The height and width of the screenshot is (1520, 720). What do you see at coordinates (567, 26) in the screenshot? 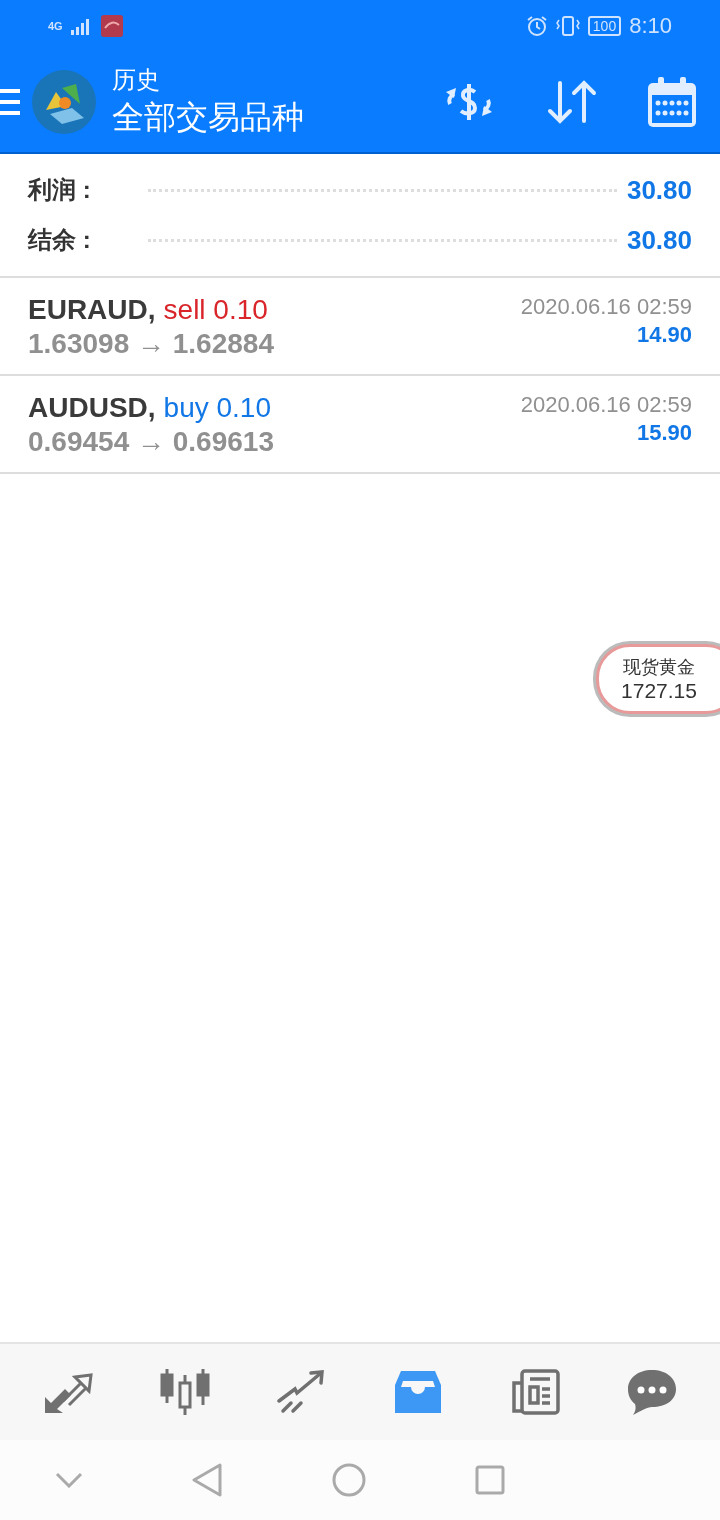
I see `vibrate-icon` at bounding box center [567, 26].